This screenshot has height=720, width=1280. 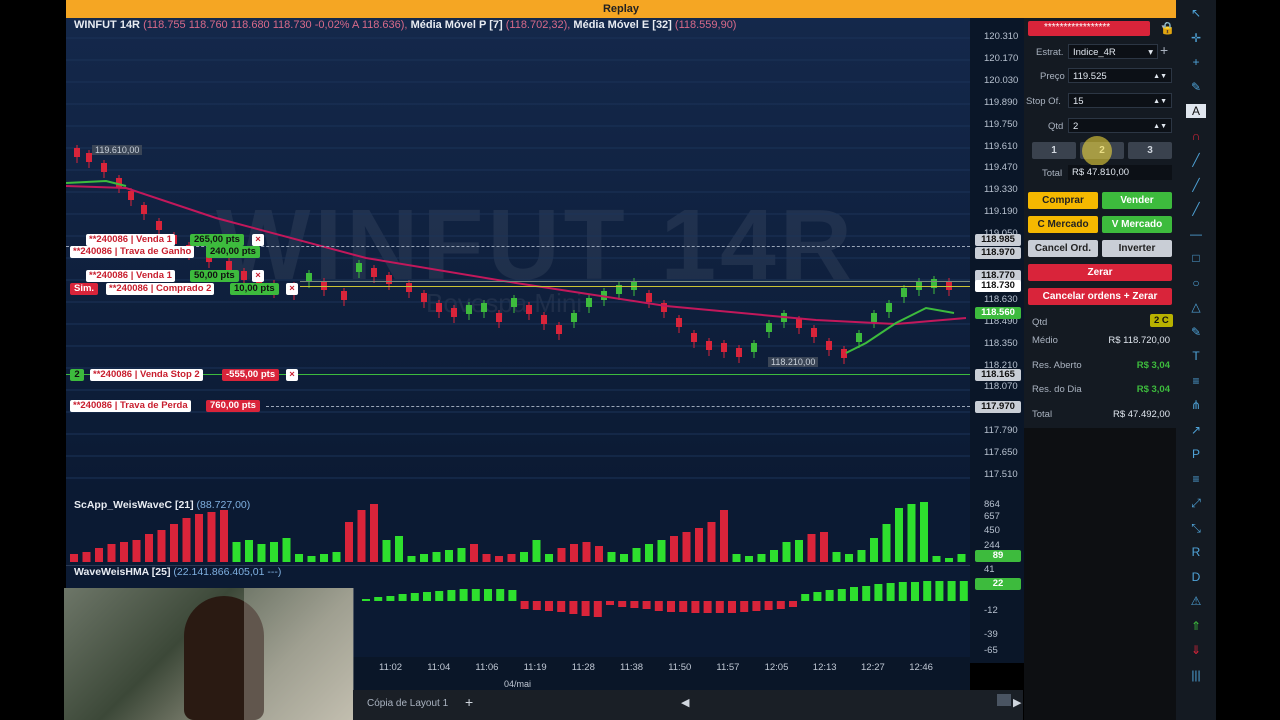 I want to click on arrow-icon: ↗, so click(x=1196, y=430).